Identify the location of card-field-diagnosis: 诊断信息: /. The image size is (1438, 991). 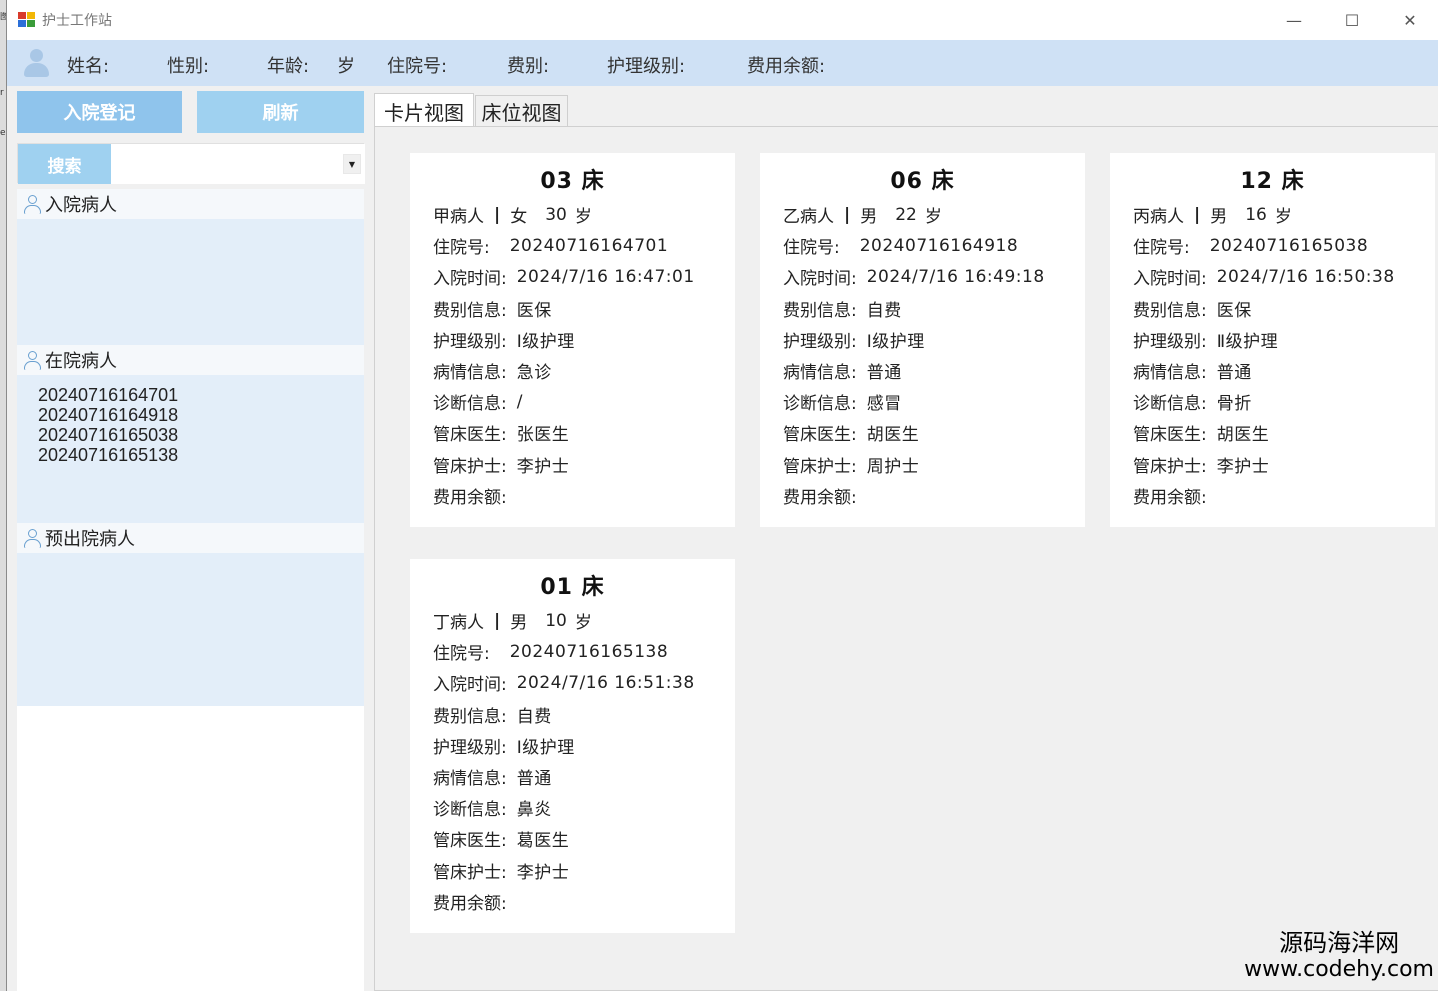
(572, 401).